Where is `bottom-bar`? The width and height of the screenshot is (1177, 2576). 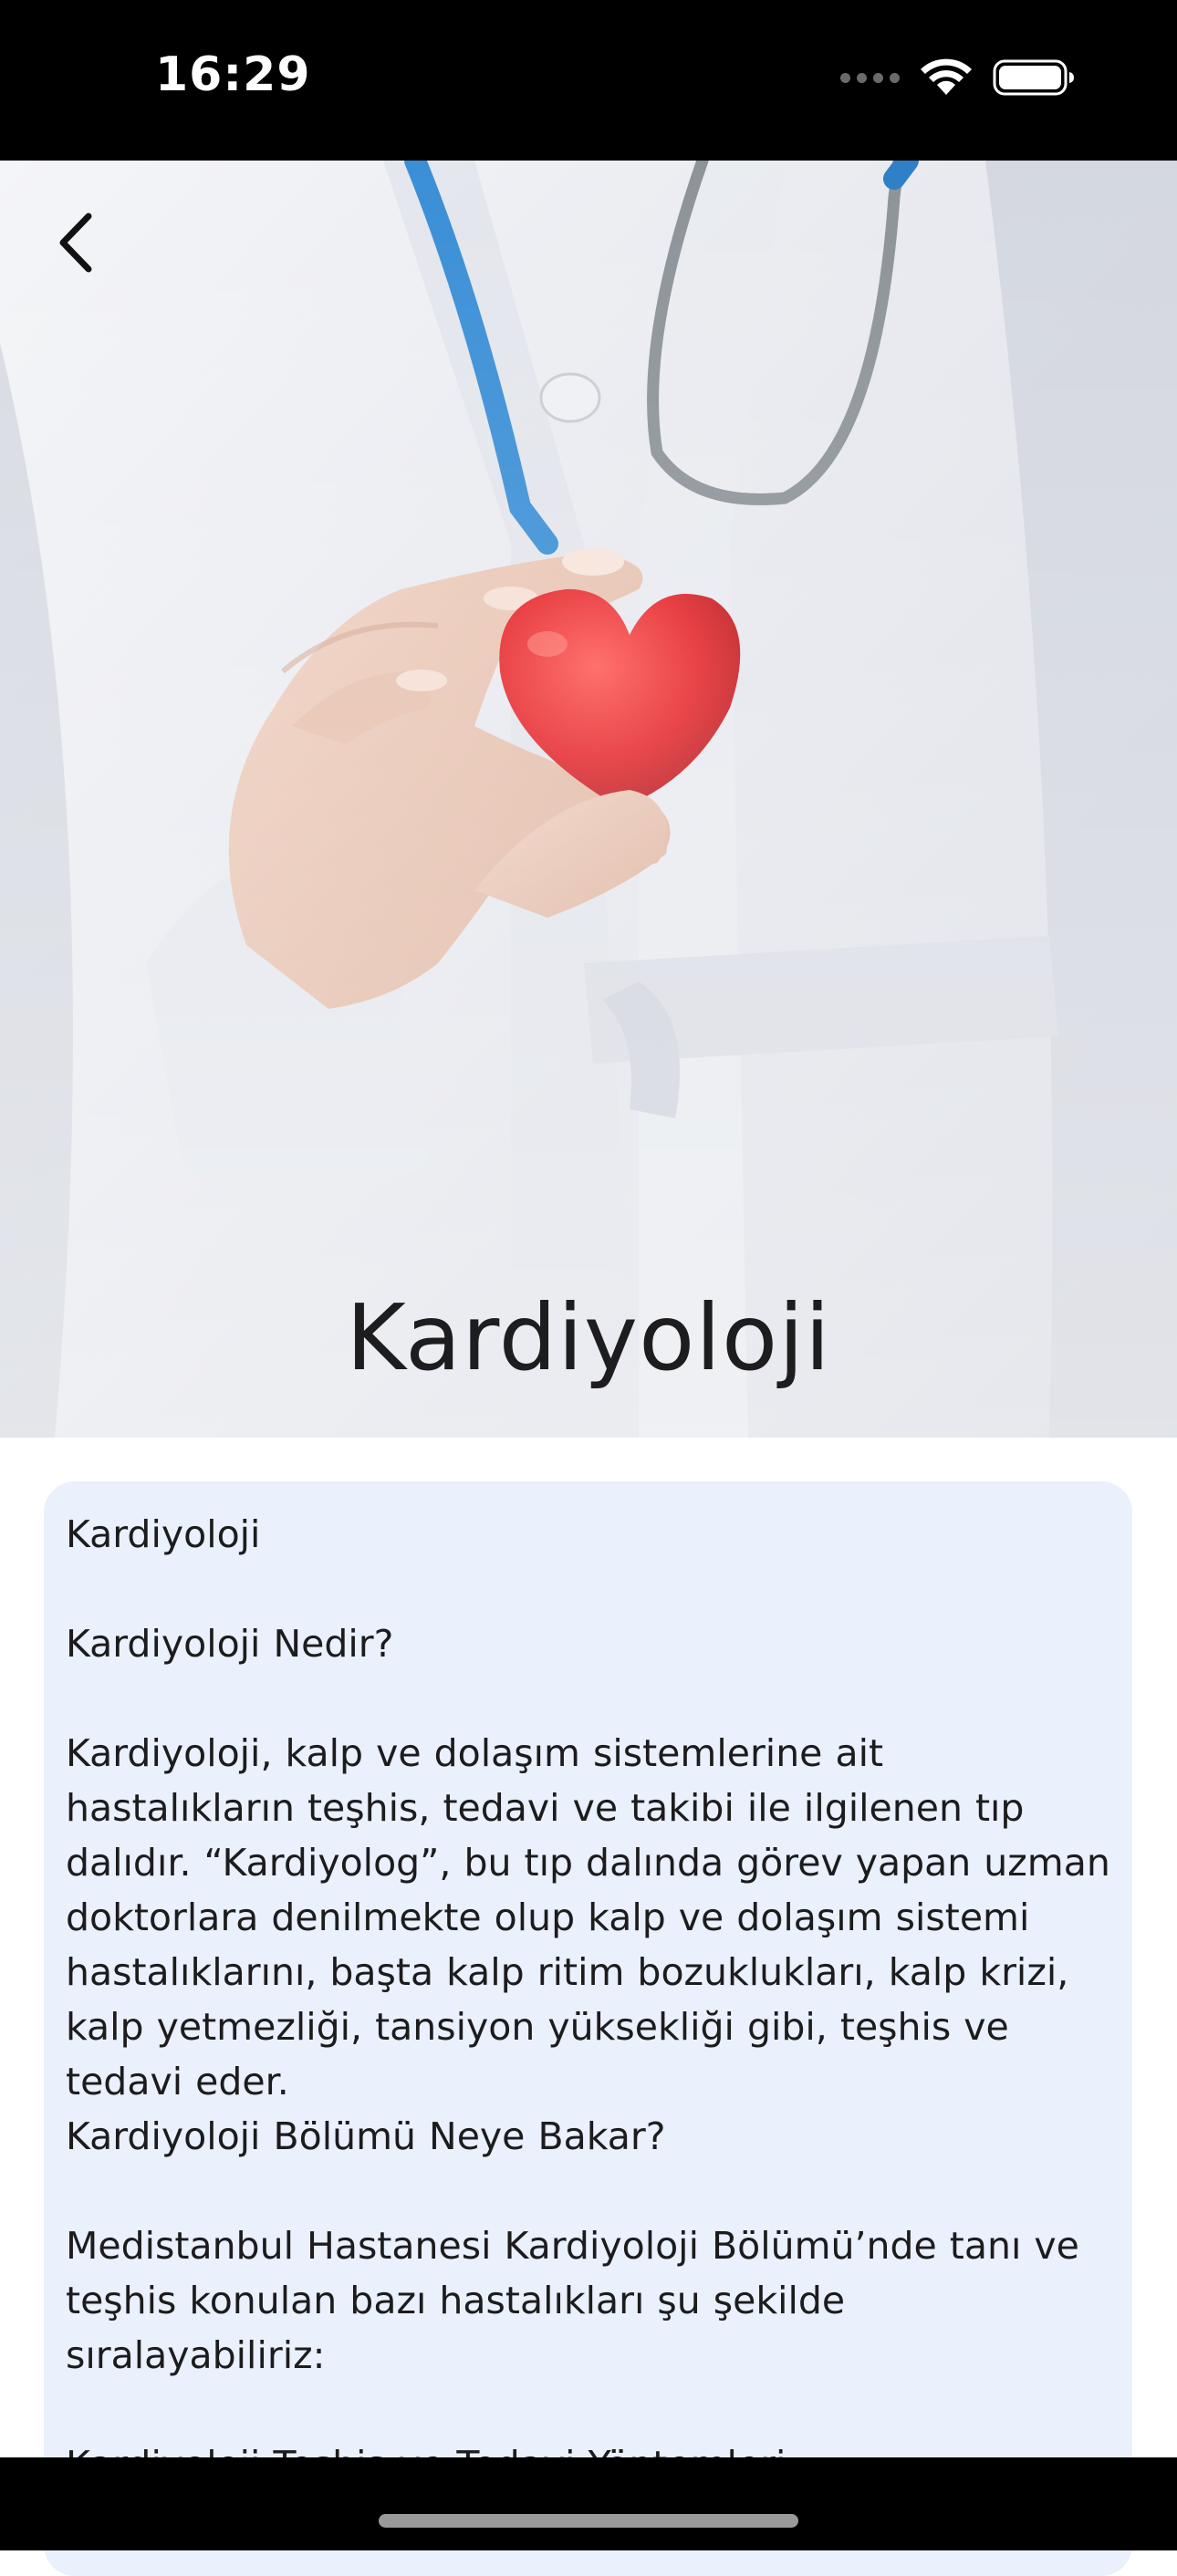 bottom-bar is located at coordinates (589, 2503).